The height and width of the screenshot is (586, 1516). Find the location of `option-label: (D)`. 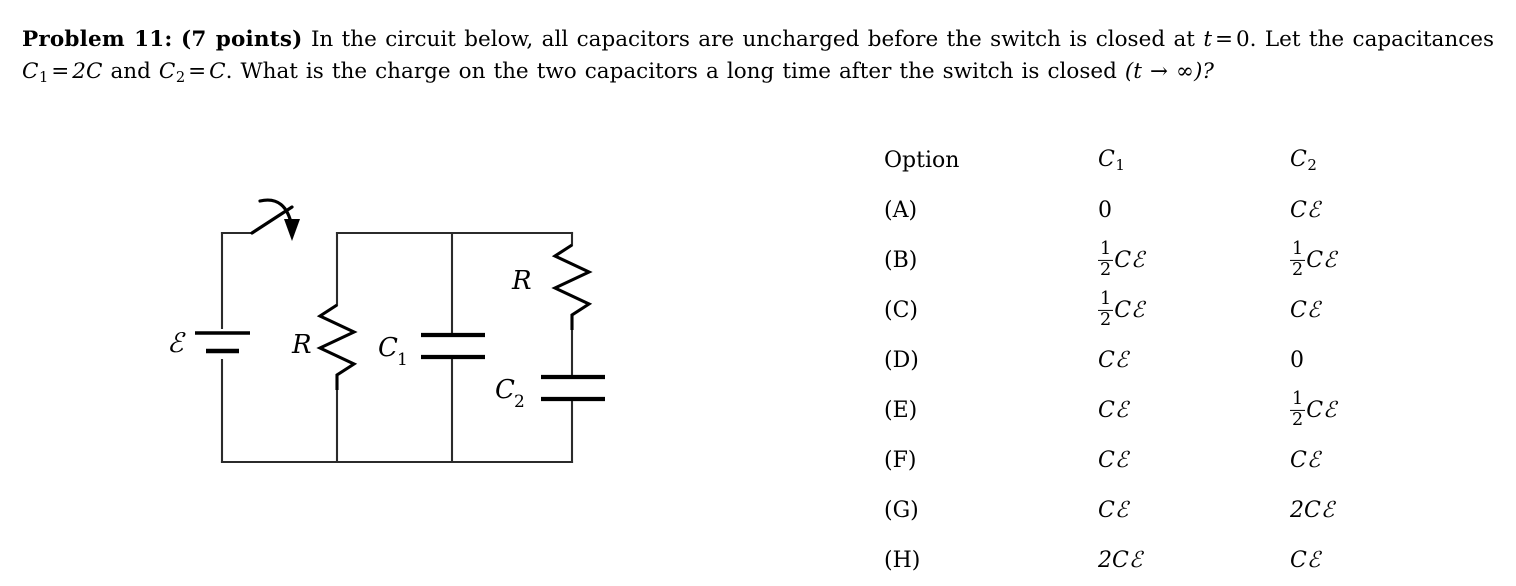

option-label: (D) is located at coordinates (901, 360).